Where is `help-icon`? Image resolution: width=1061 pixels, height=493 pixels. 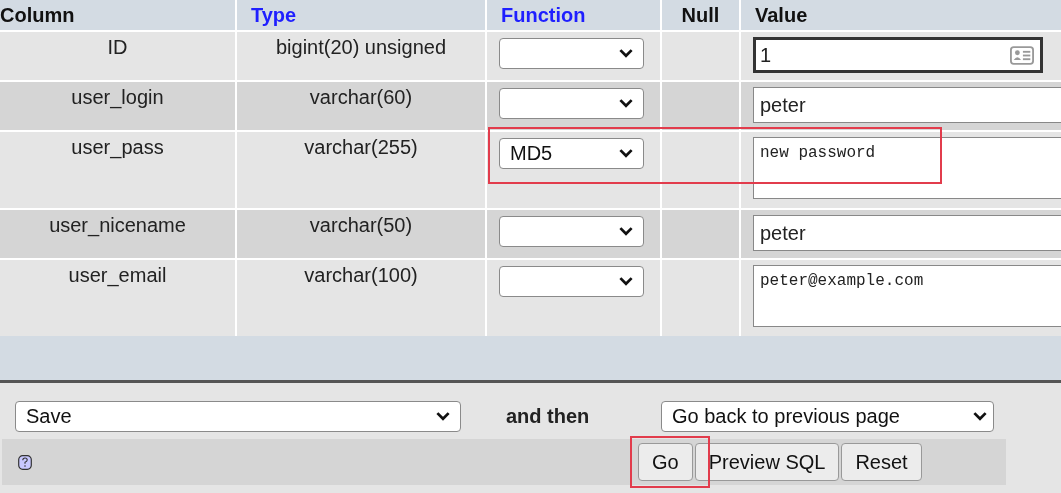 help-icon is located at coordinates (25, 462).